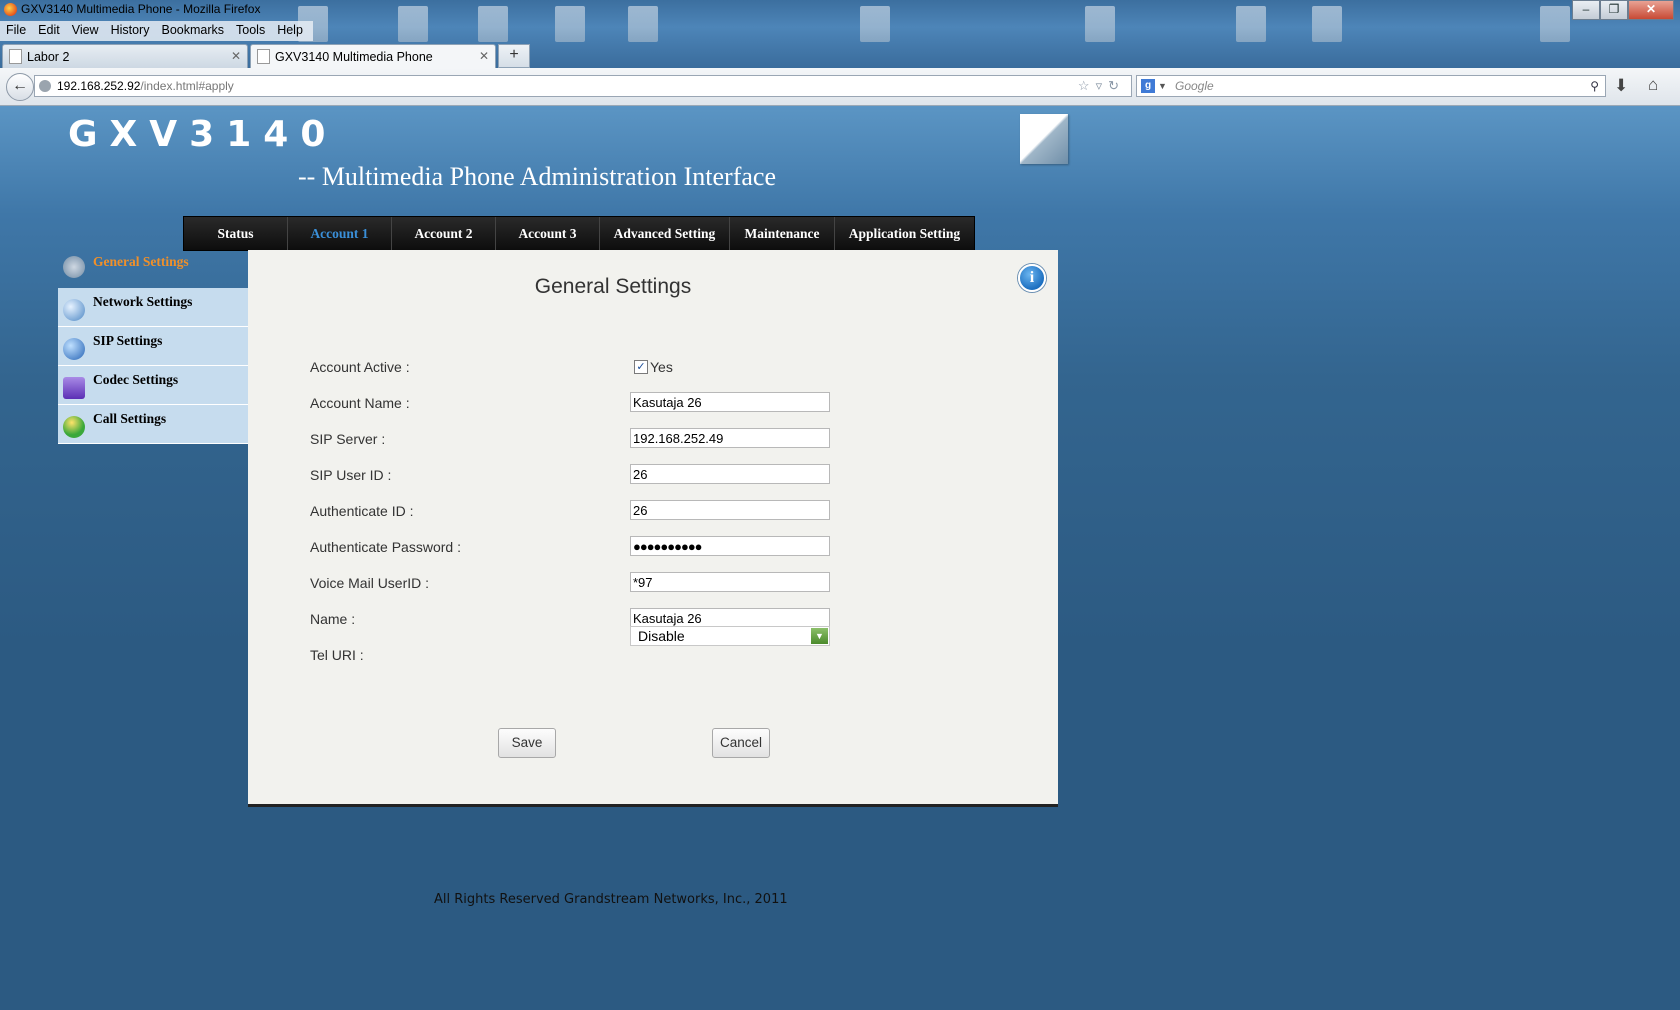  Describe the element at coordinates (99, 86) in the screenshot. I see `url-host: 192.168.252.92` at that location.